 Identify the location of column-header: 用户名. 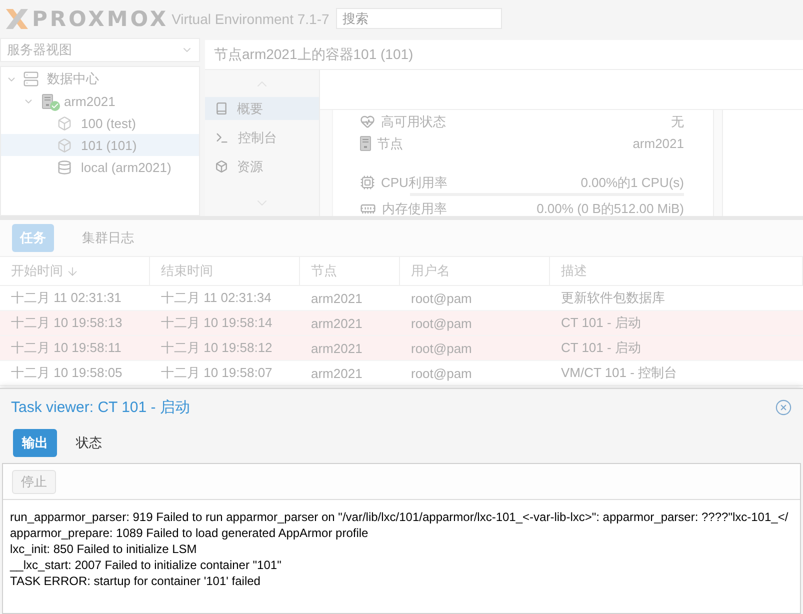
(475, 271).